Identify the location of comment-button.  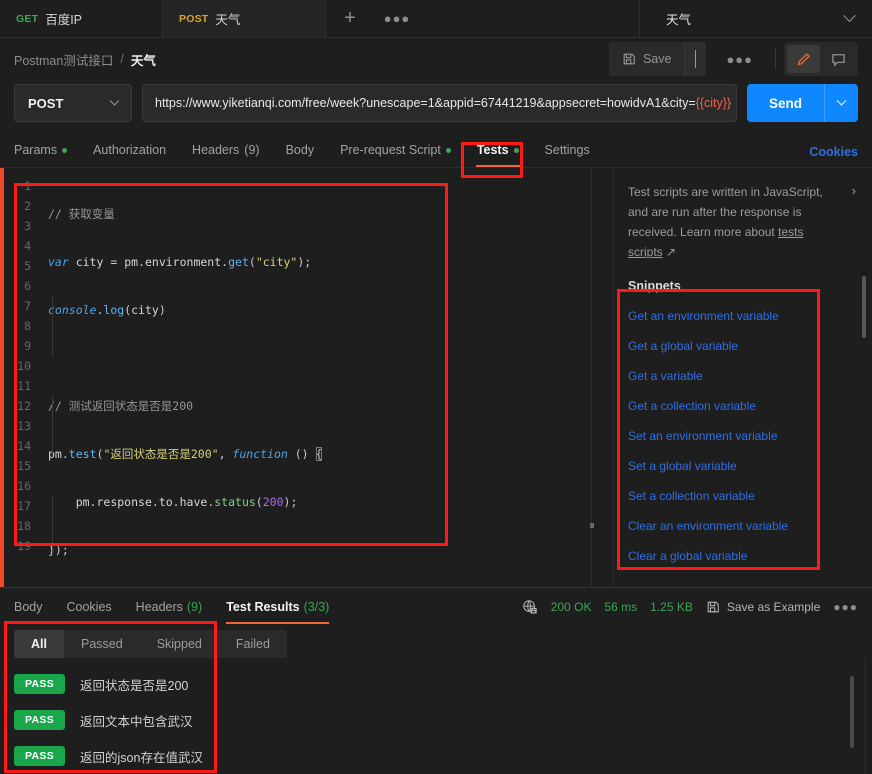
(838, 59).